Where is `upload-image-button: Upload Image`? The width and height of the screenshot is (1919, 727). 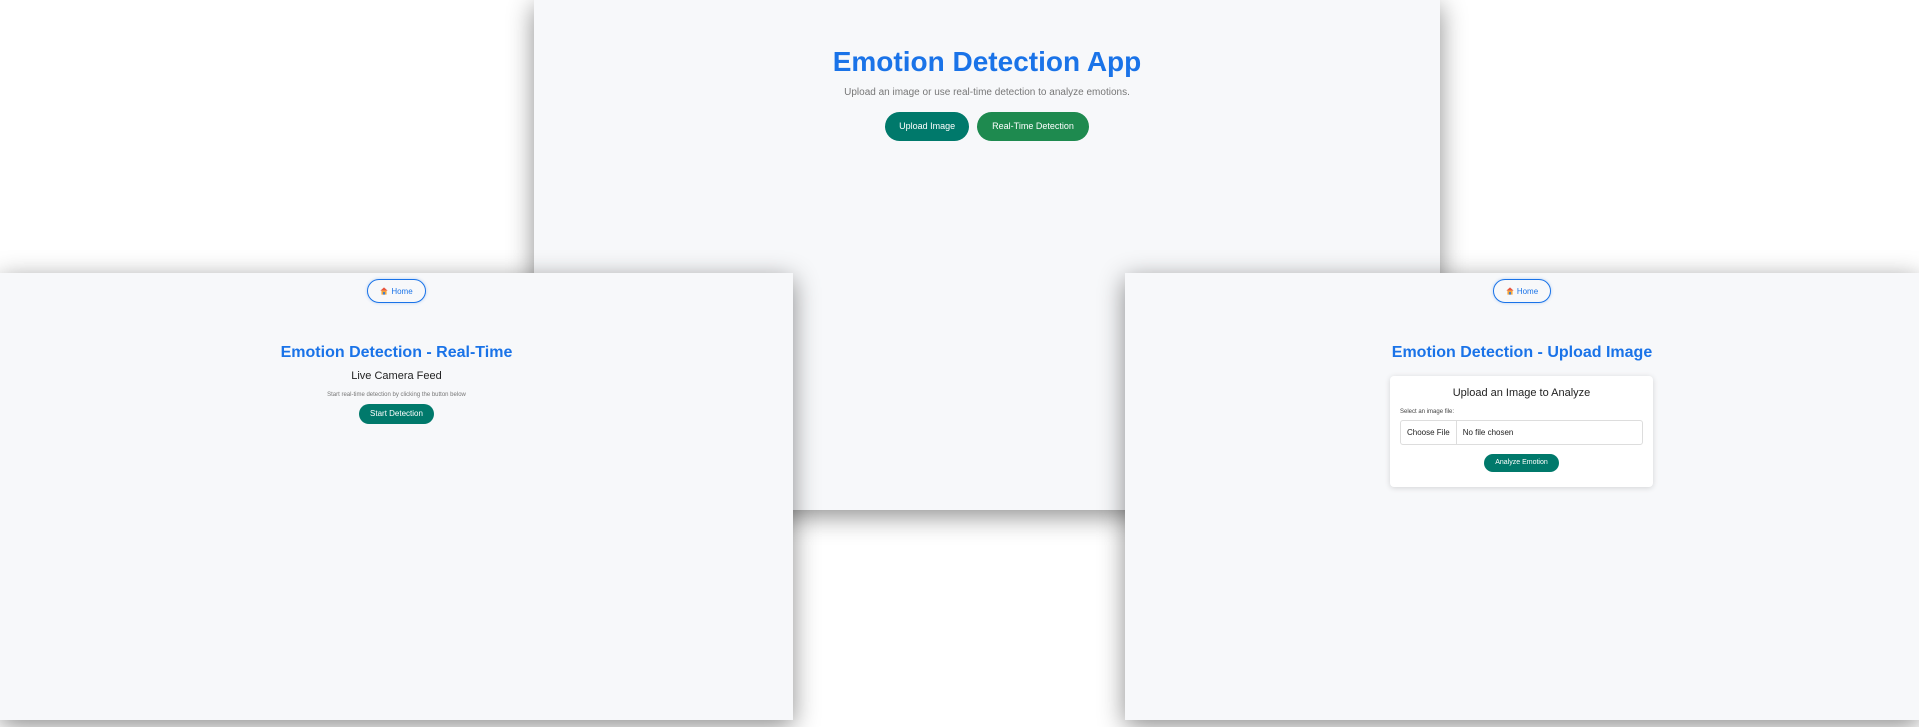
upload-image-button: Upload Image is located at coordinates (927, 126).